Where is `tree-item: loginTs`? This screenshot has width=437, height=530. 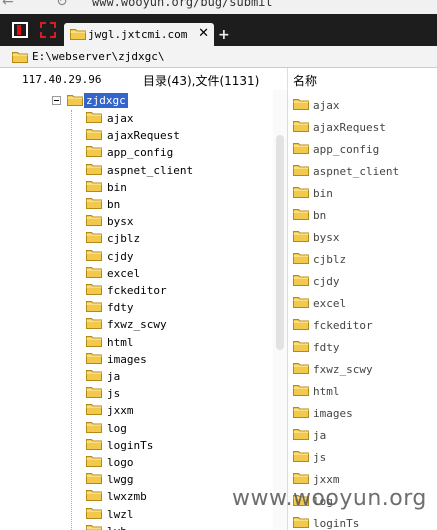
tree-item: loginTs is located at coordinates (176, 445).